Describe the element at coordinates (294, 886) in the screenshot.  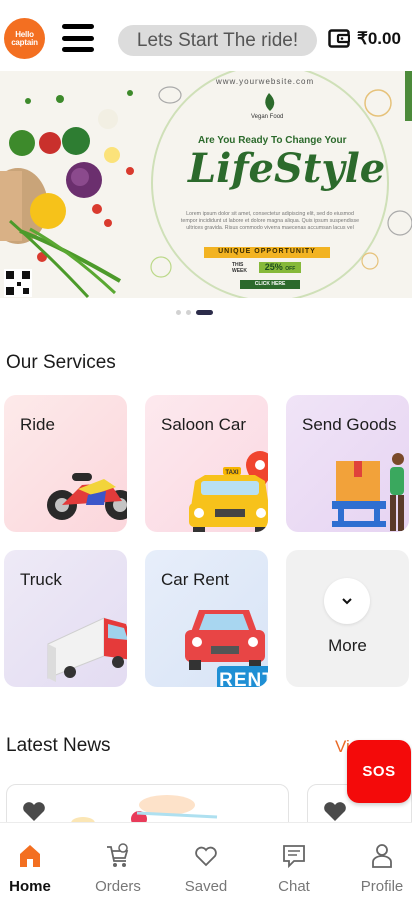
I see `nav-label: Chat` at that location.